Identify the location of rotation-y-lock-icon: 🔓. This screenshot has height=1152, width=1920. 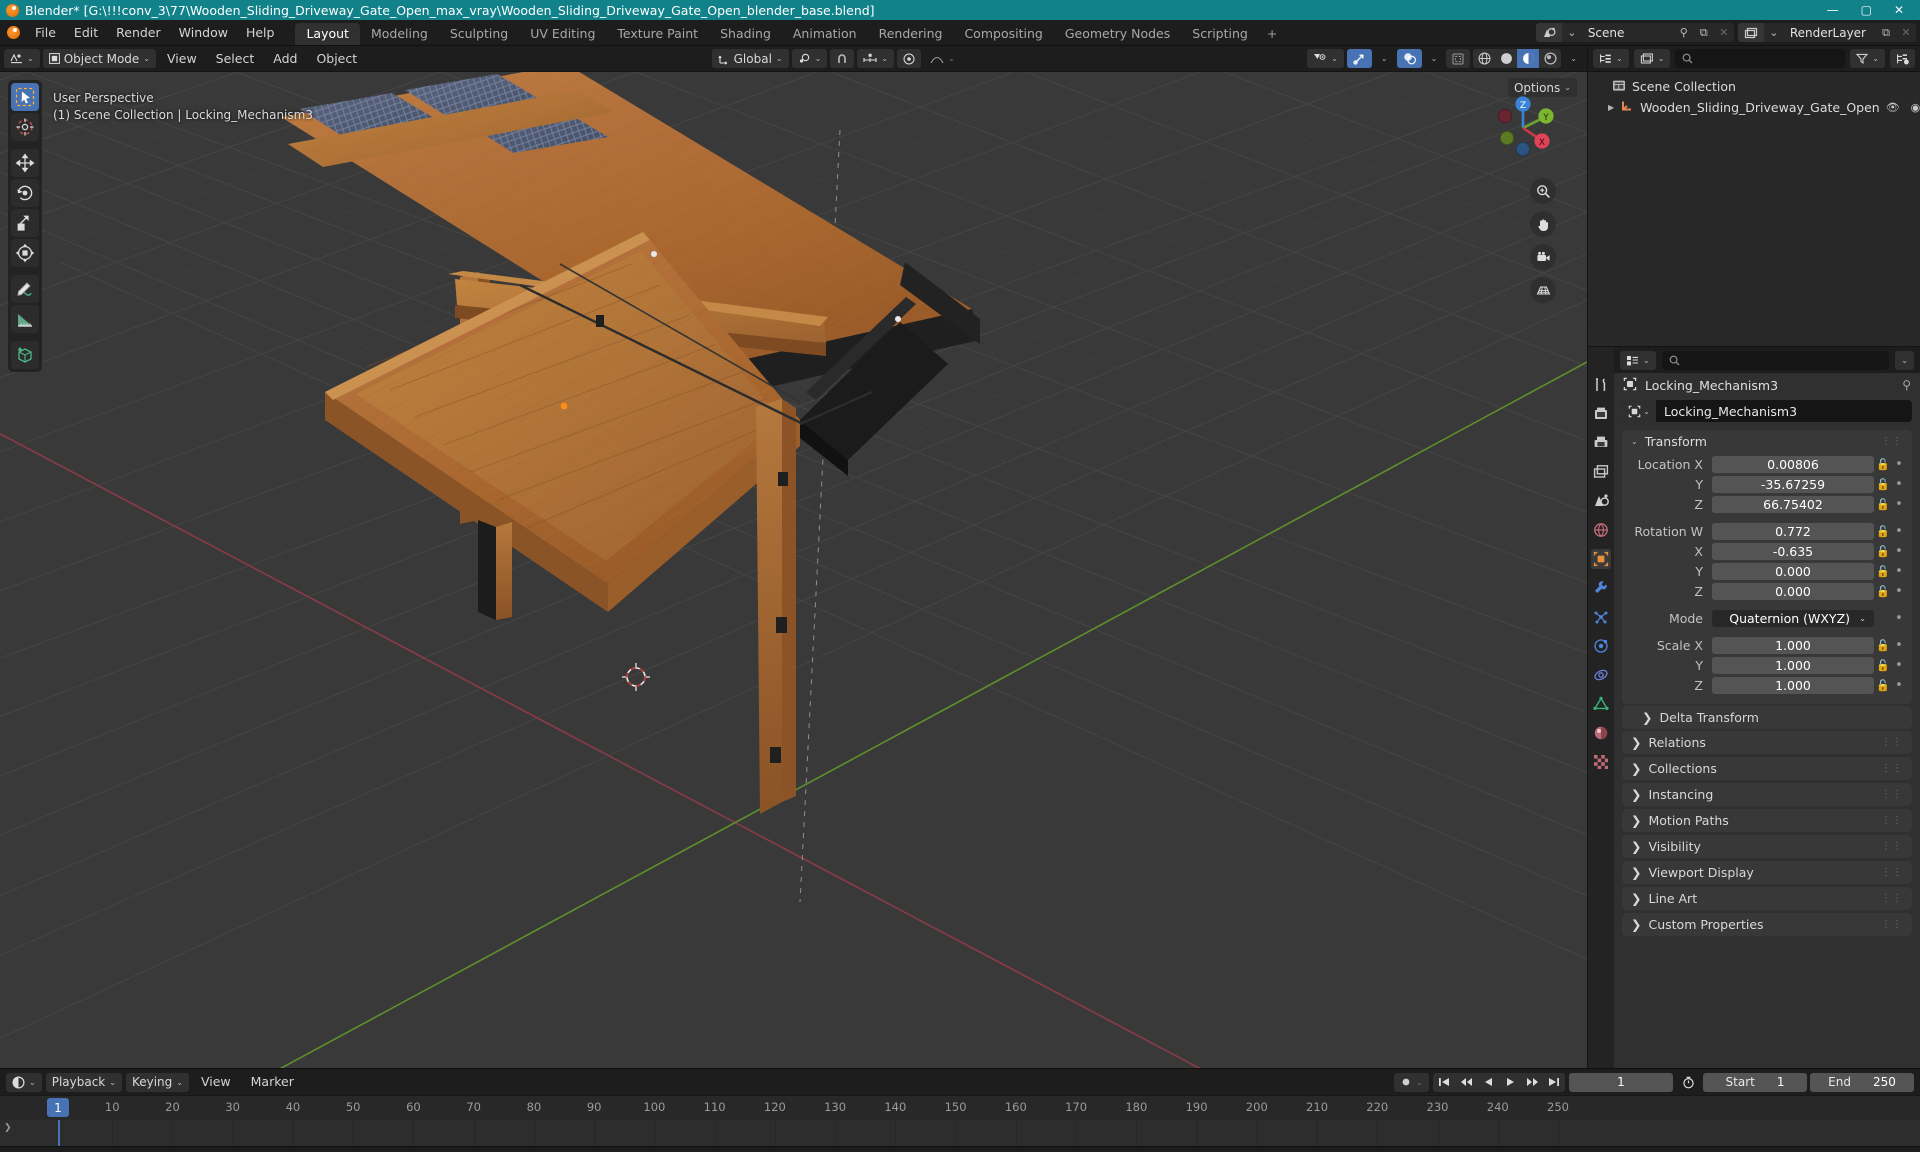
(1883, 571).